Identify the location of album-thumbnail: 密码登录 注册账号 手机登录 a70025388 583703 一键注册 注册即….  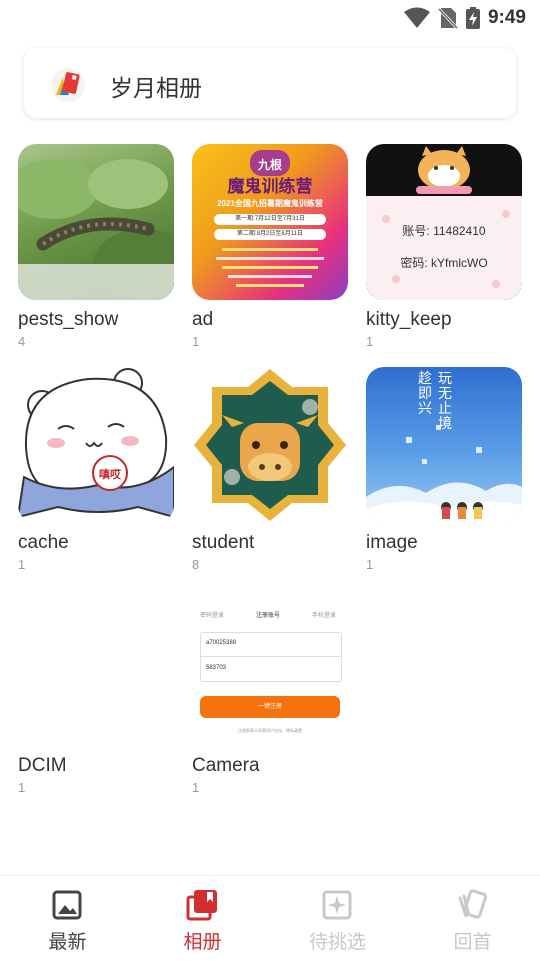
(270, 668).